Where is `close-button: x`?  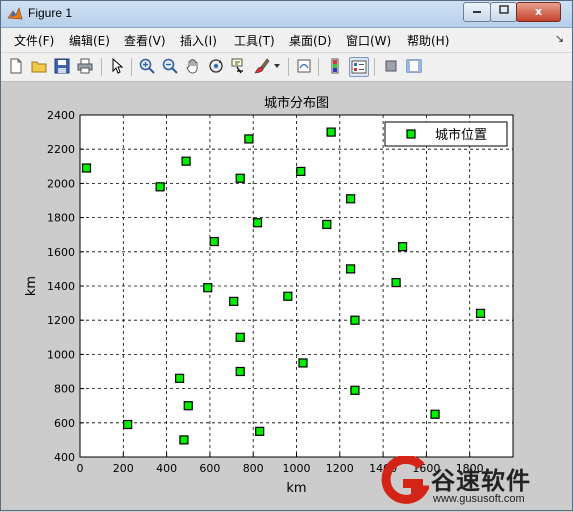 close-button: x is located at coordinates (538, 12).